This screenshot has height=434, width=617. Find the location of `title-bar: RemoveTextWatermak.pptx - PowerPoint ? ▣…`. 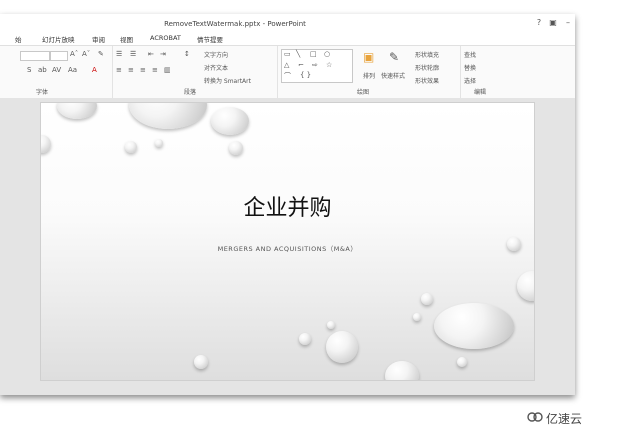

title-bar: RemoveTextWatermak.pptx - PowerPoint ? ▣… is located at coordinates (287, 24).